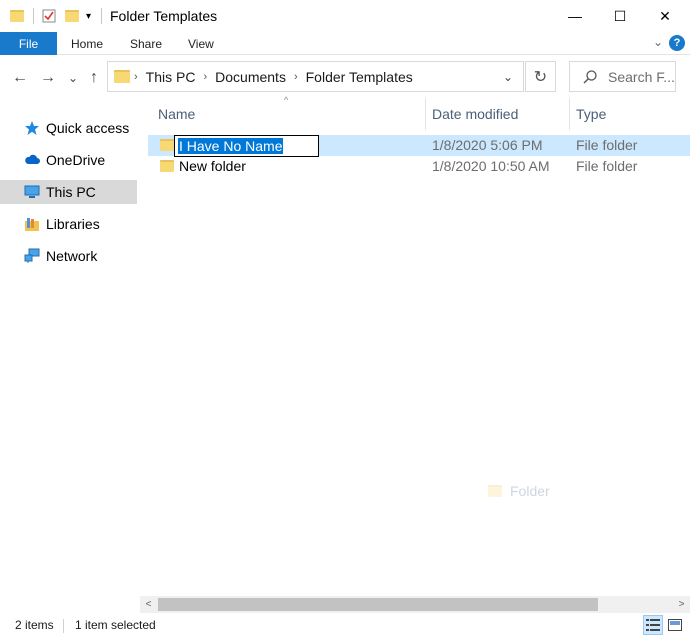 This screenshot has height=637, width=690. What do you see at coordinates (72, 16) in the screenshot?
I see `new-folder-qa-icon` at bounding box center [72, 16].